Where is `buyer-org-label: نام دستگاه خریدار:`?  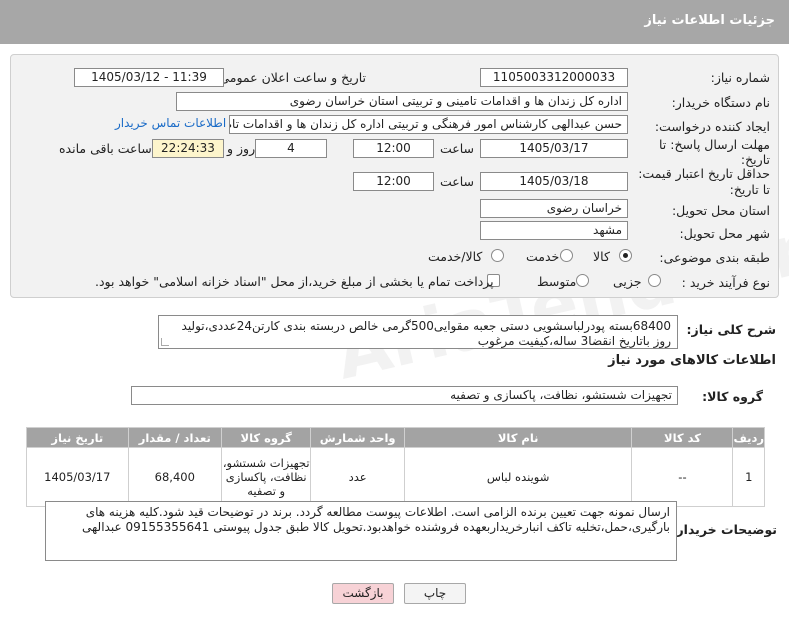 buyer-org-label: نام دستگاه خریدار: is located at coordinates (720, 102).